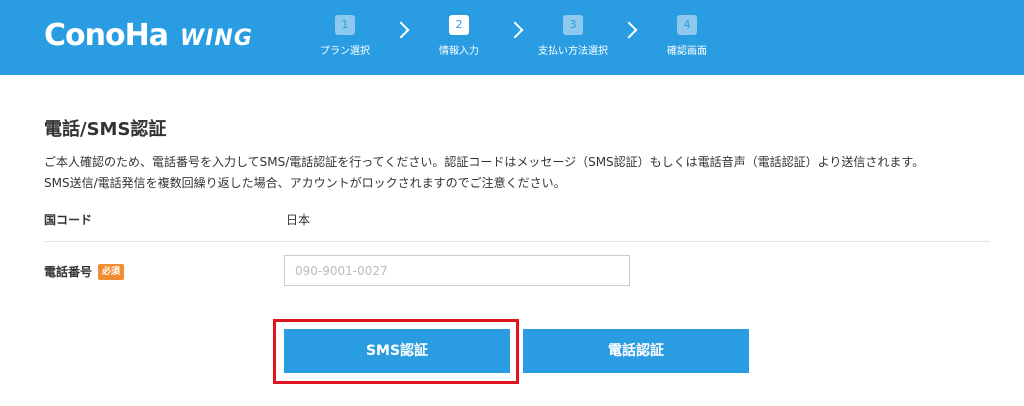  What do you see at coordinates (111, 271) in the screenshot?
I see `required-badge: 必須` at bounding box center [111, 271].